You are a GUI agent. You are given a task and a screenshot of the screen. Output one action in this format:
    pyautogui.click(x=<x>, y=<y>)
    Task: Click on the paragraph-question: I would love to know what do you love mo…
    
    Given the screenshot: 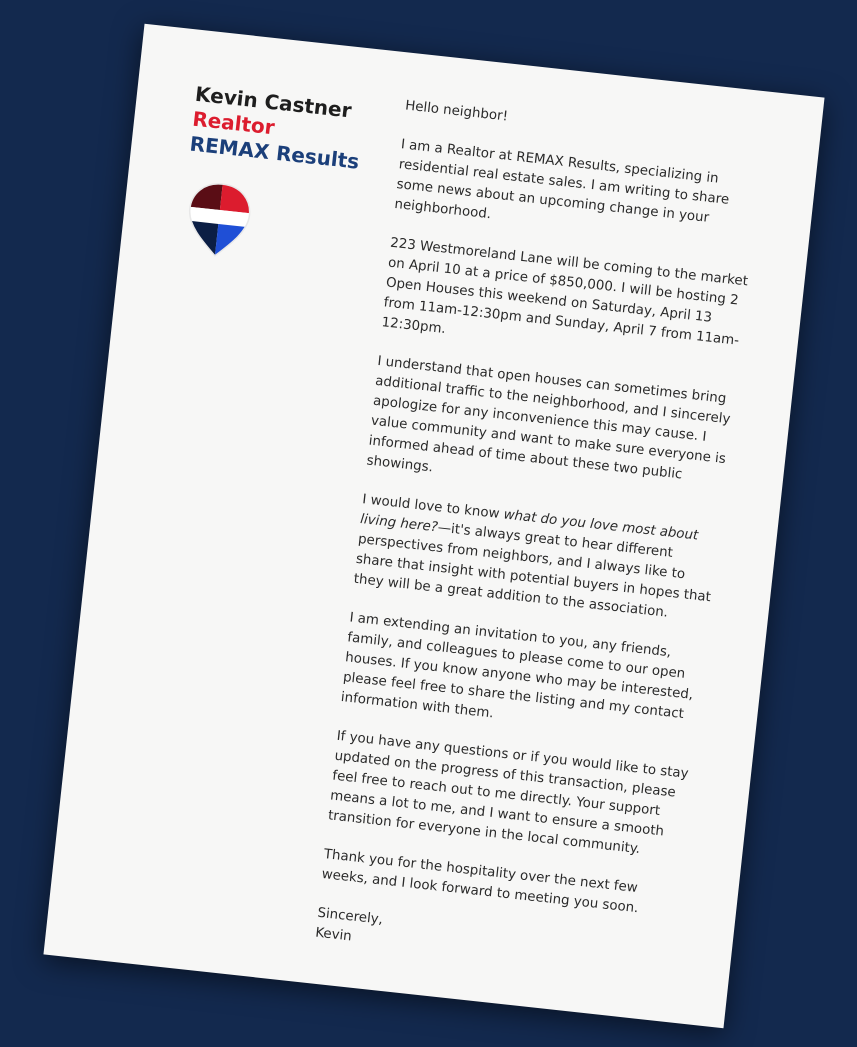 What is the action you would take?
    pyautogui.click(x=538, y=559)
    